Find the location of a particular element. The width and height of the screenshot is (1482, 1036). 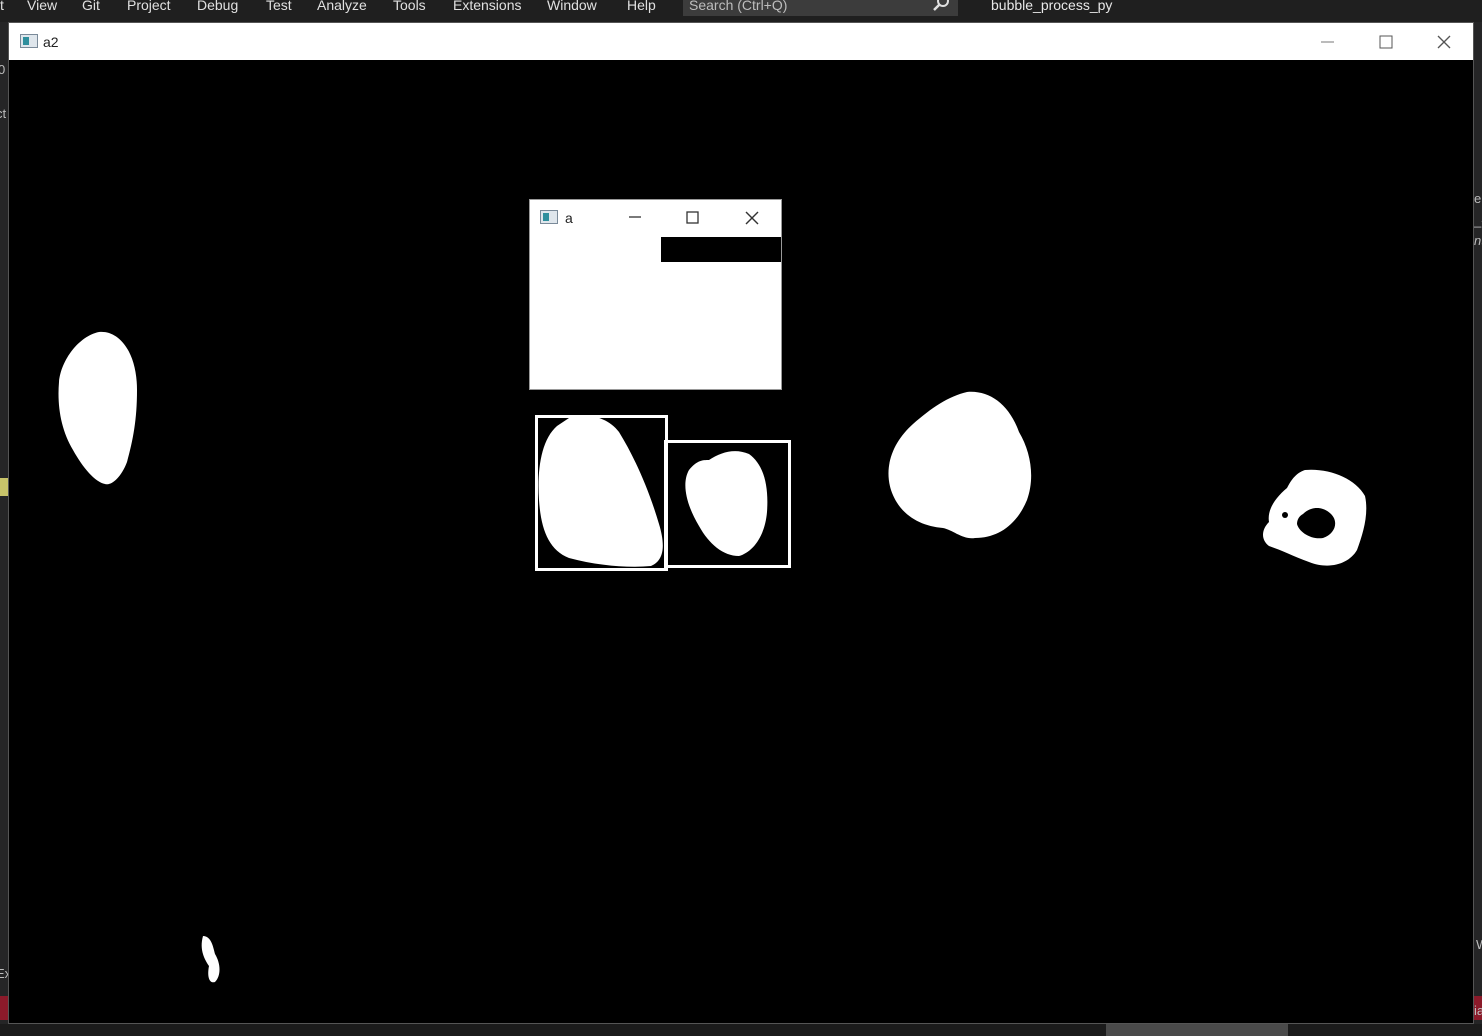

ide-right-panel-edge is located at coordinates (1478, 523).